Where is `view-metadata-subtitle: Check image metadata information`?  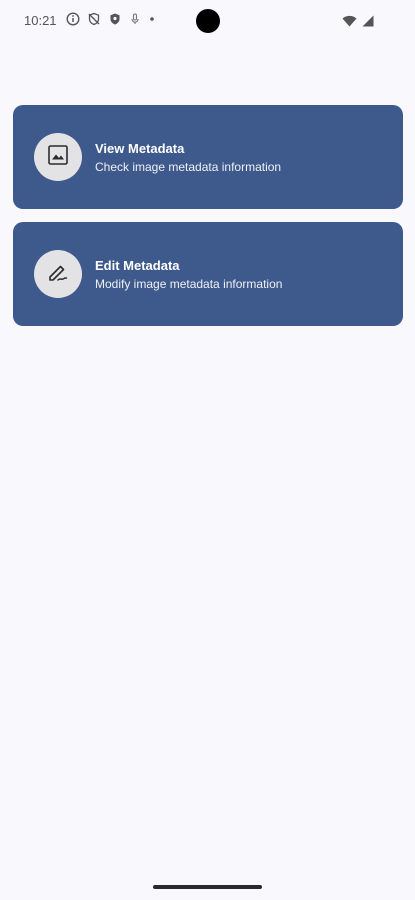
view-metadata-subtitle: Check image metadata information is located at coordinates (188, 167).